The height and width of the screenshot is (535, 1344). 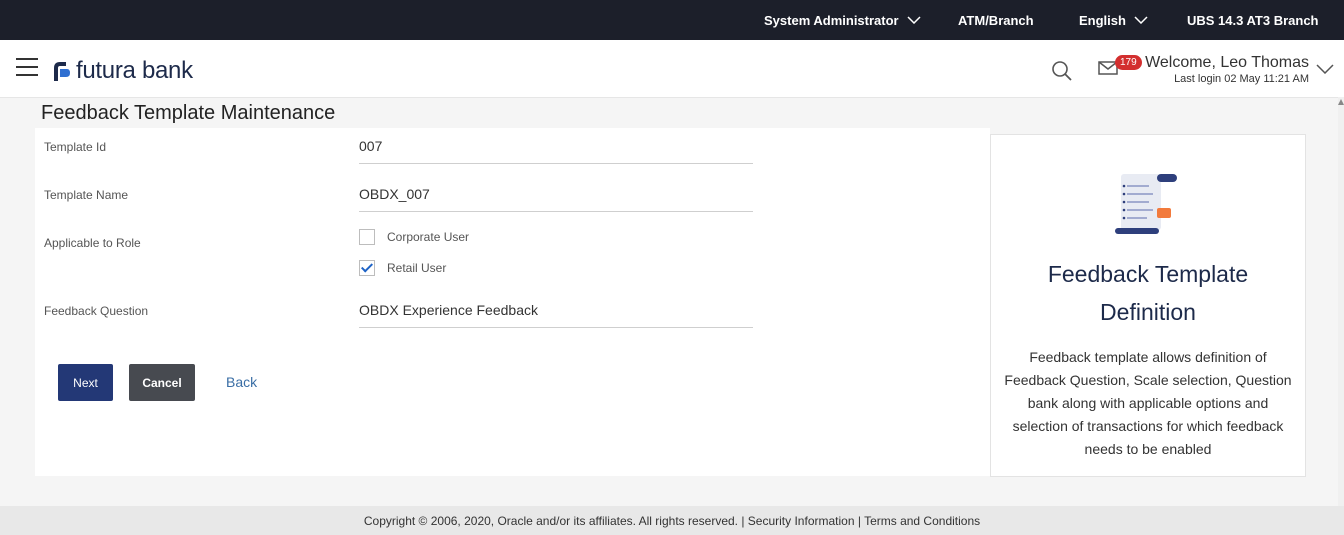 What do you see at coordinates (1241, 79) in the screenshot?
I see `last-login-text: Last login 02 May 11:21 AM` at bounding box center [1241, 79].